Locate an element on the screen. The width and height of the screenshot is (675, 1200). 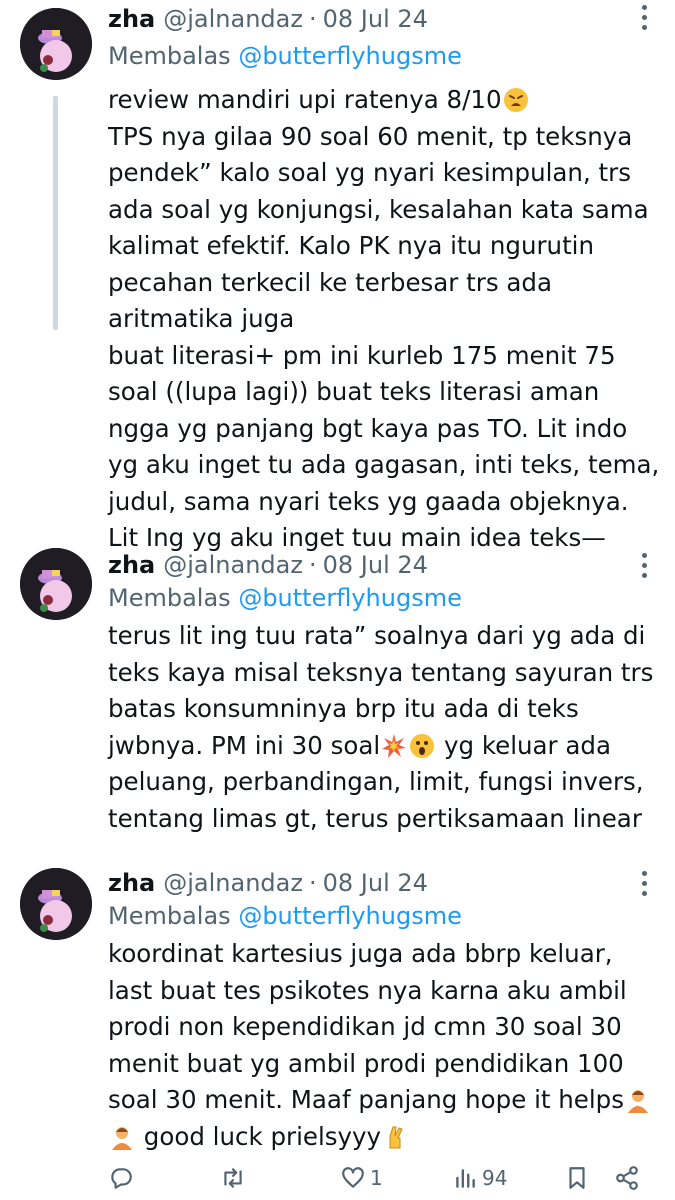
share-icon is located at coordinates (627, 1178).